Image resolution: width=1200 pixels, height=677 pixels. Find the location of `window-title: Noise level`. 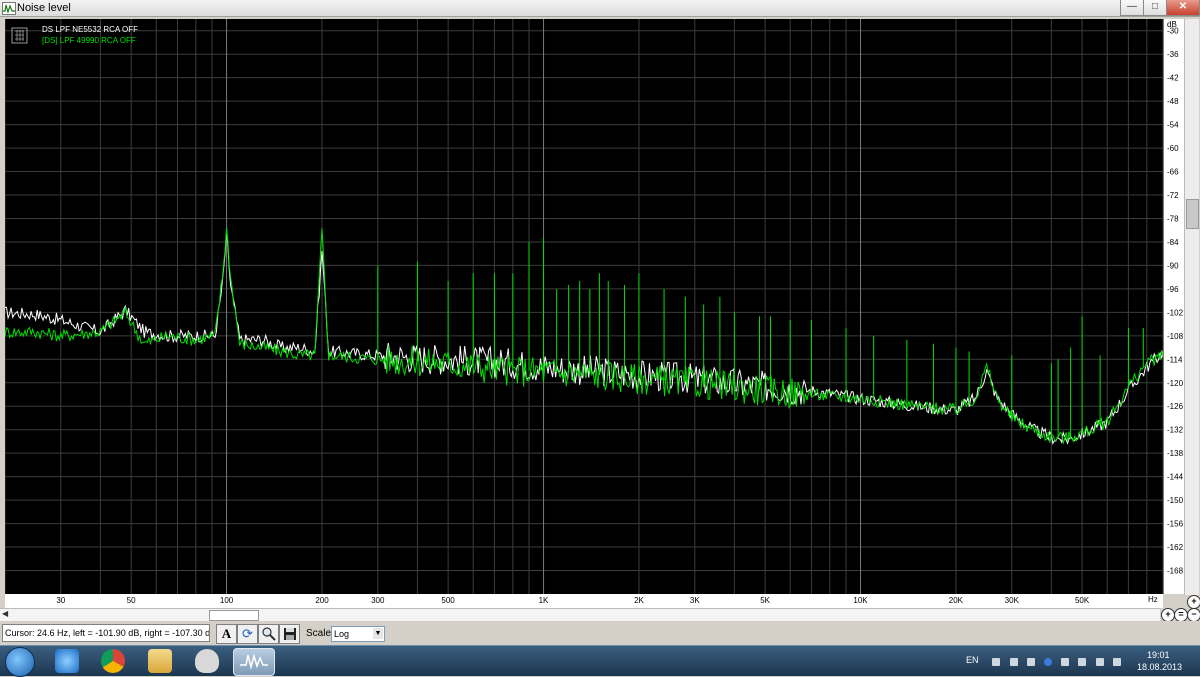

window-title: Noise level is located at coordinates (44, 8).